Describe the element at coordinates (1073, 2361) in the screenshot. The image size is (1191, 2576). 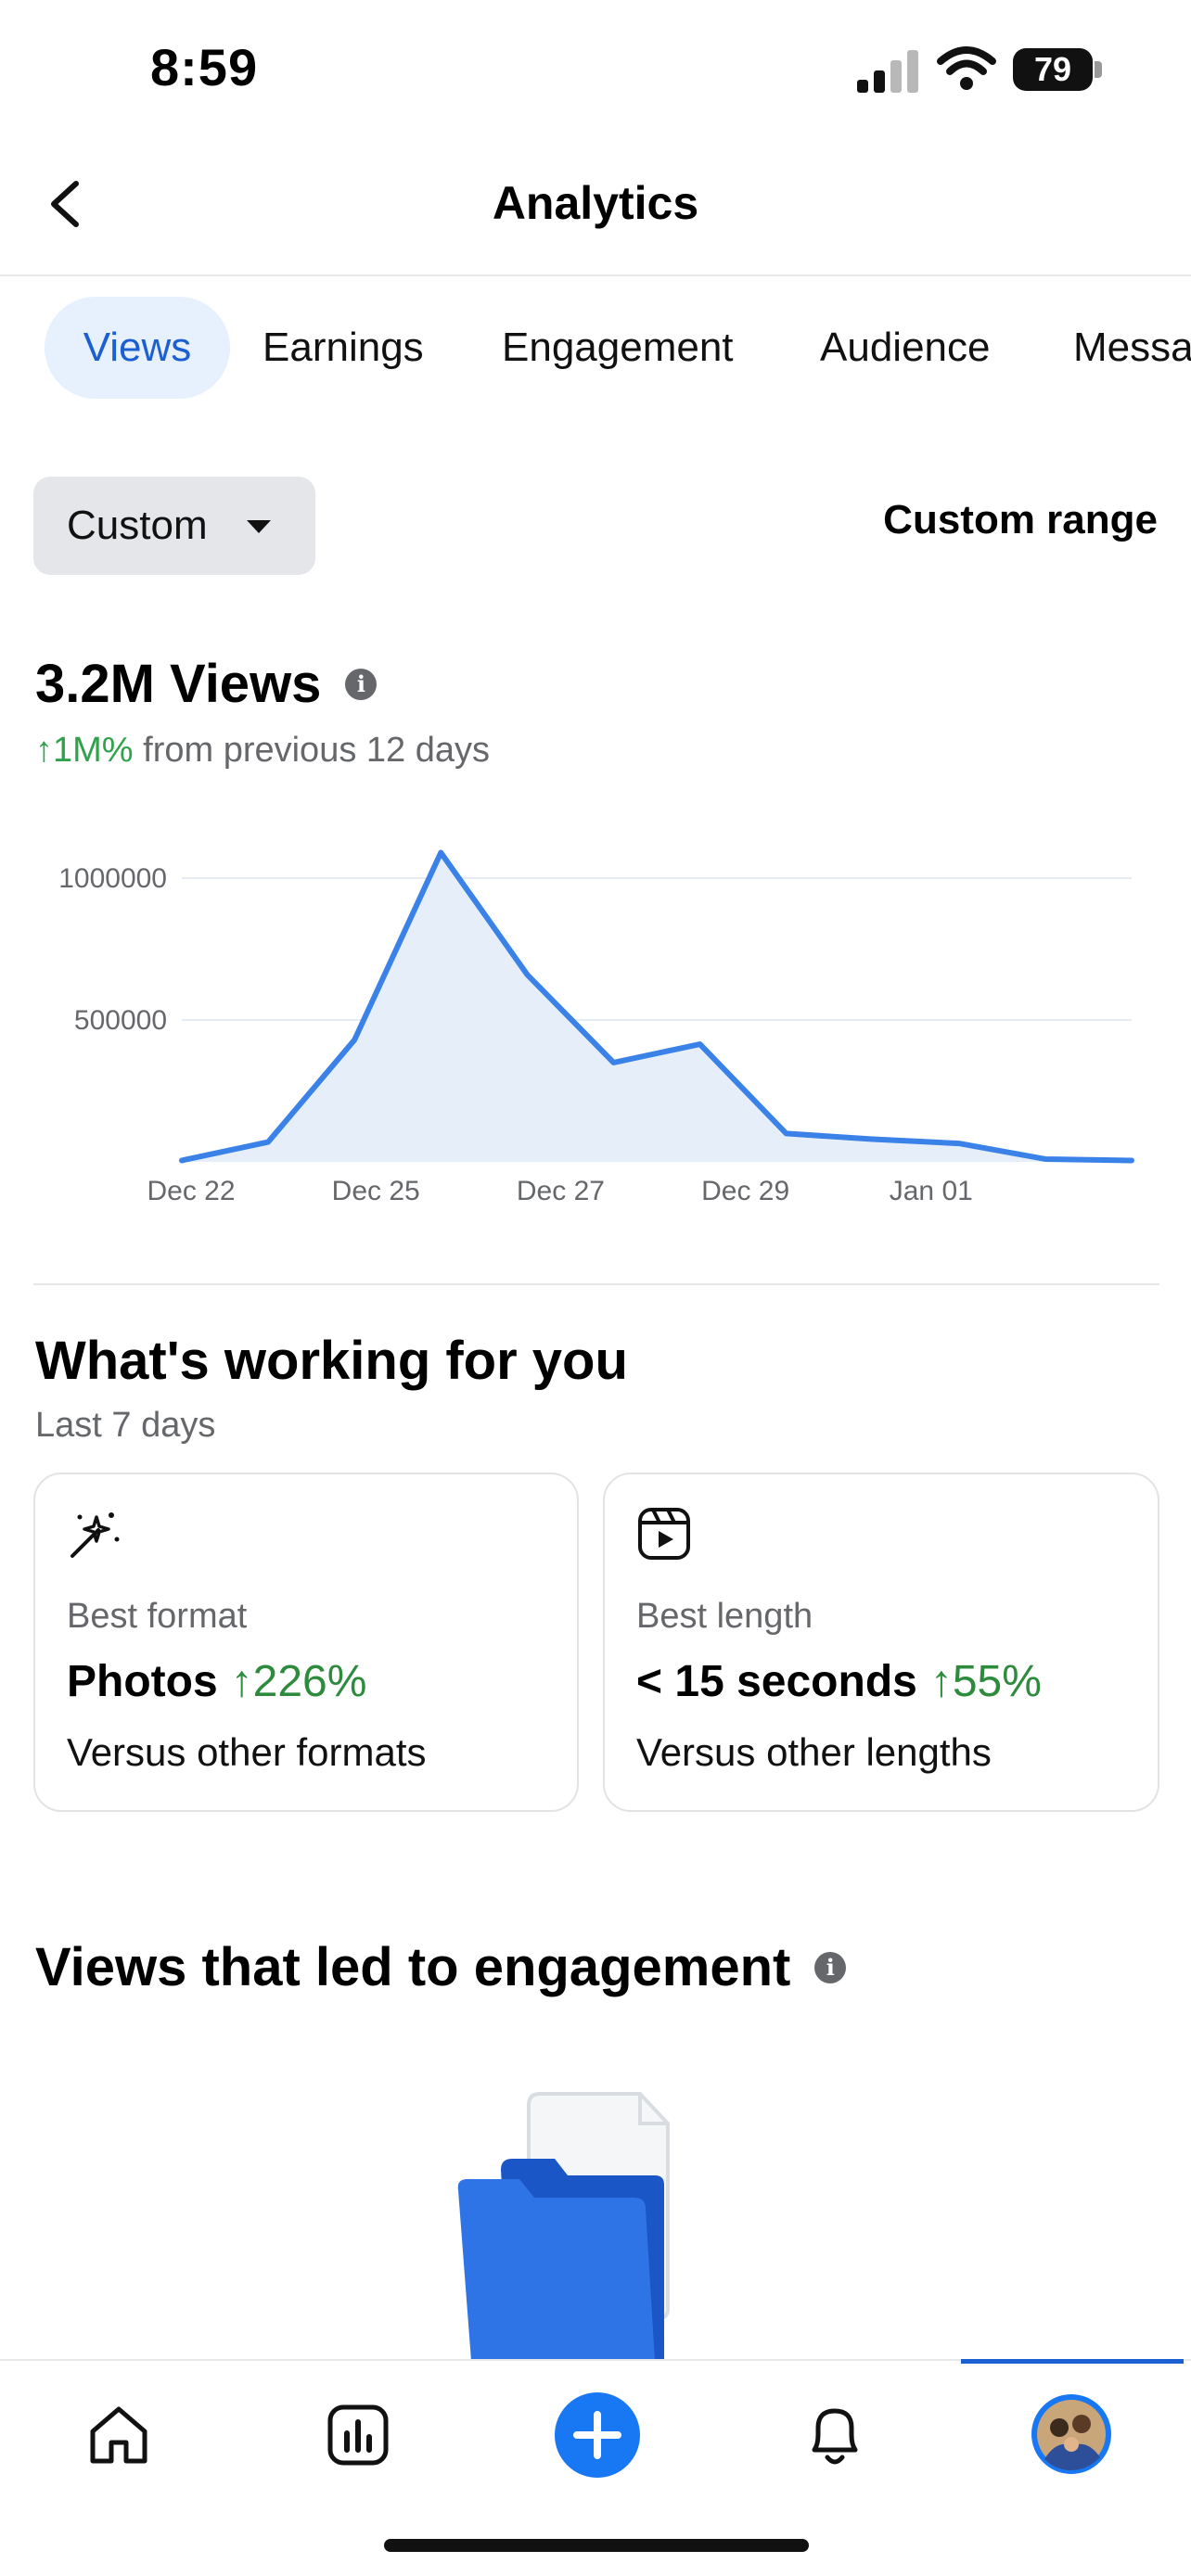
I see `nav-active-indicator` at that location.